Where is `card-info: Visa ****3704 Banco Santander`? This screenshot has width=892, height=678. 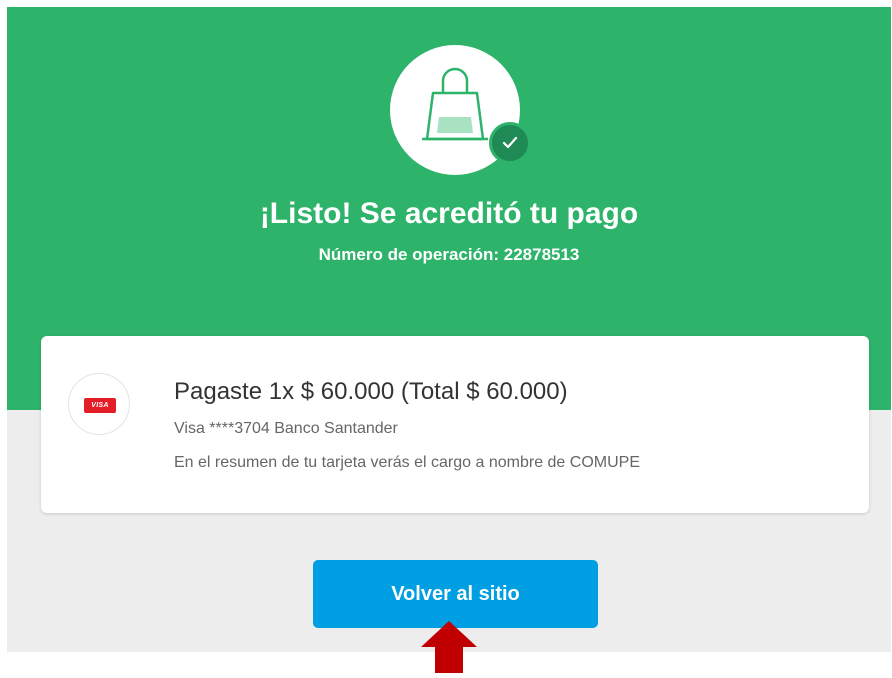
card-info: Visa ****3704 Banco Santander is located at coordinates (286, 428).